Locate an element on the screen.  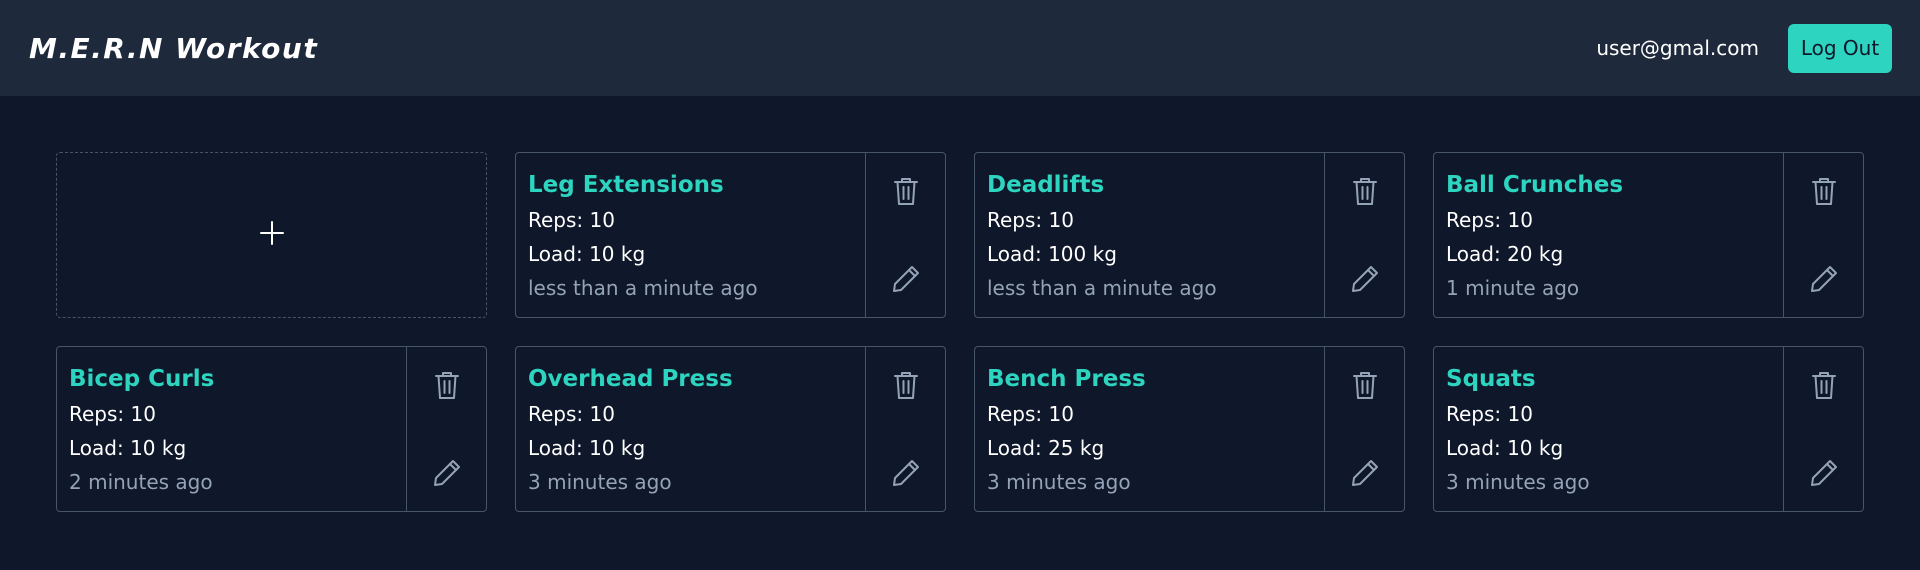
workout-load: Load: 25 kg is located at coordinates (1046, 448).